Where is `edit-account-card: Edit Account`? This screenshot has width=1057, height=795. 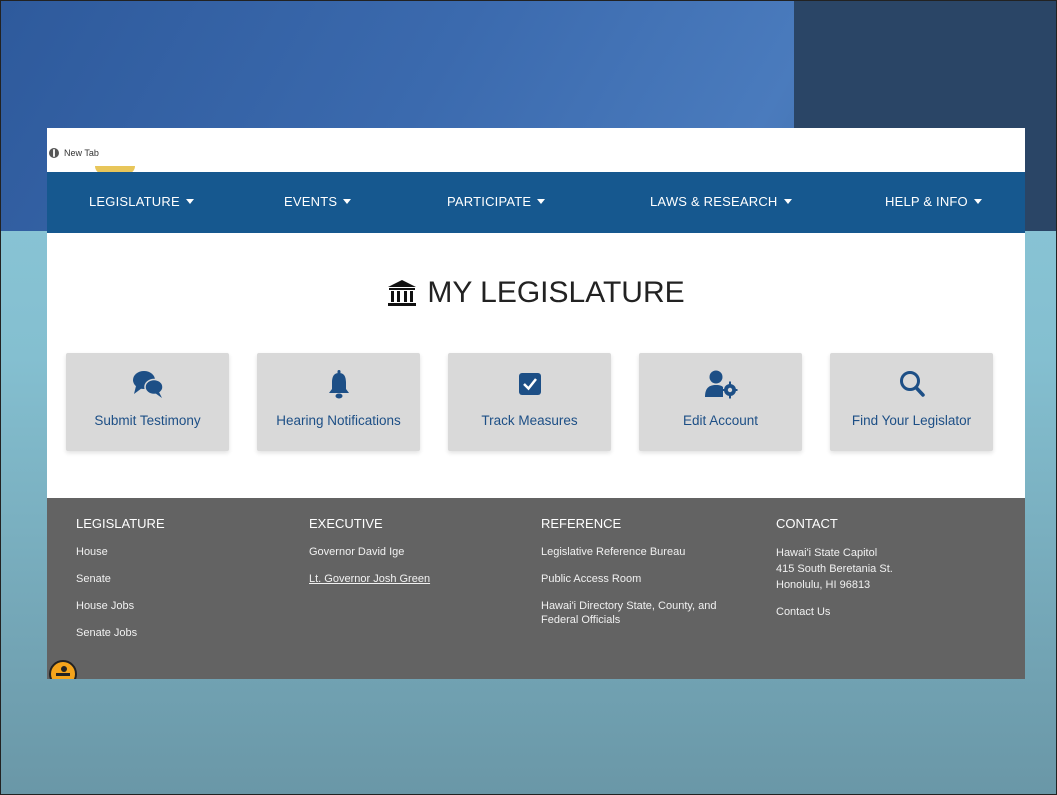
edit-account-card: Edit Account is located at coordinates (720, 402).